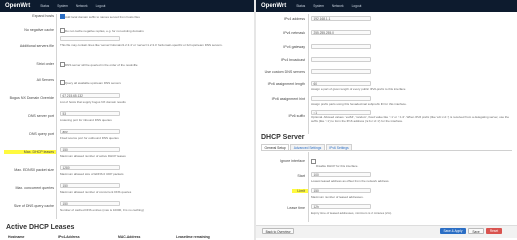 This screenshot has height=240, width=517. I want to click on active-leases-title: Active DHCP Leases, so click(40, 227).